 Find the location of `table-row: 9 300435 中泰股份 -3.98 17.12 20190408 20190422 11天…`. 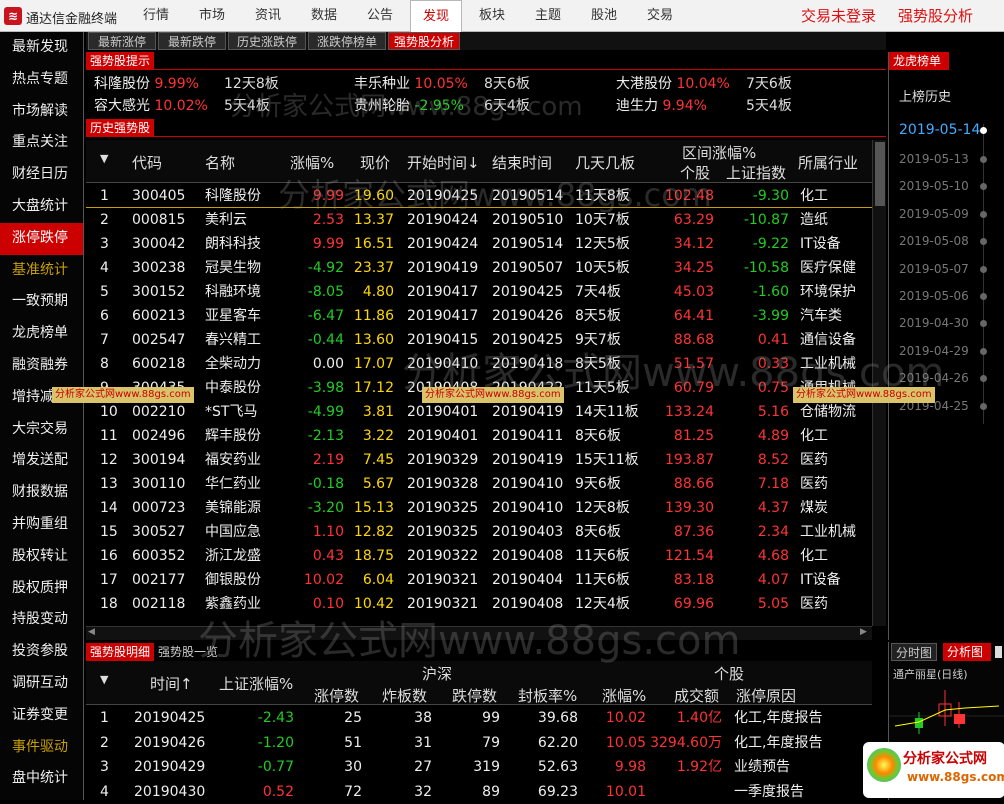

table-row: 9 300435 中泰股份 -3.98 17.12 20190408 20190422 11天… is located at coordinates (479, 388).